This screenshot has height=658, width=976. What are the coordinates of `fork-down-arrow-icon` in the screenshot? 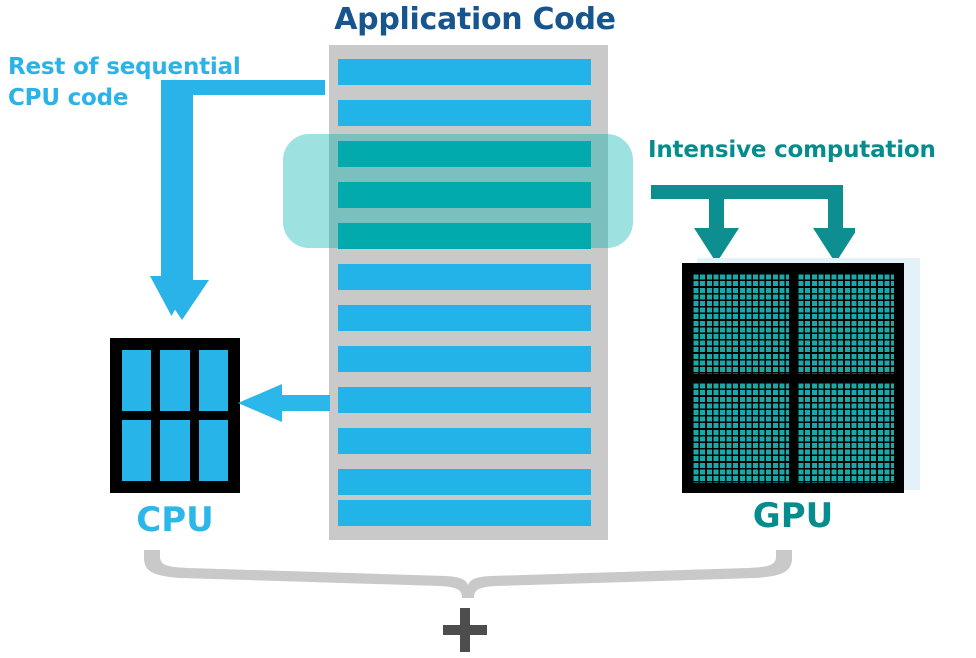 It's located at (753, 224).